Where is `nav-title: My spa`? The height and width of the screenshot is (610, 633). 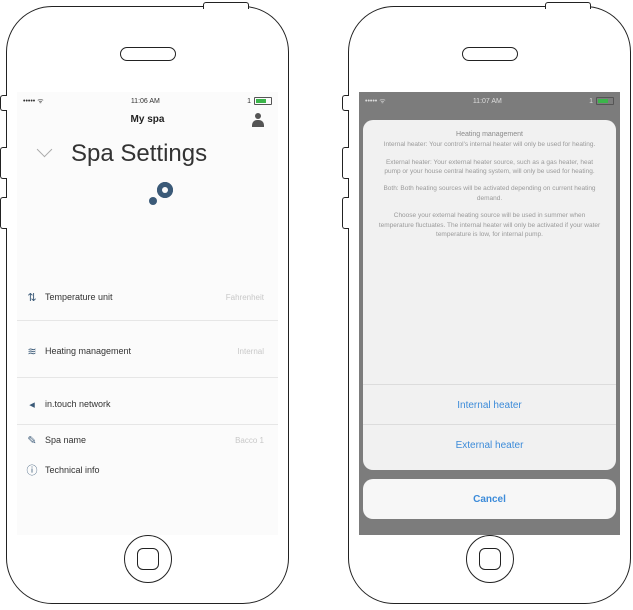 nav-title: My spa is located at coordinates (147, 119).